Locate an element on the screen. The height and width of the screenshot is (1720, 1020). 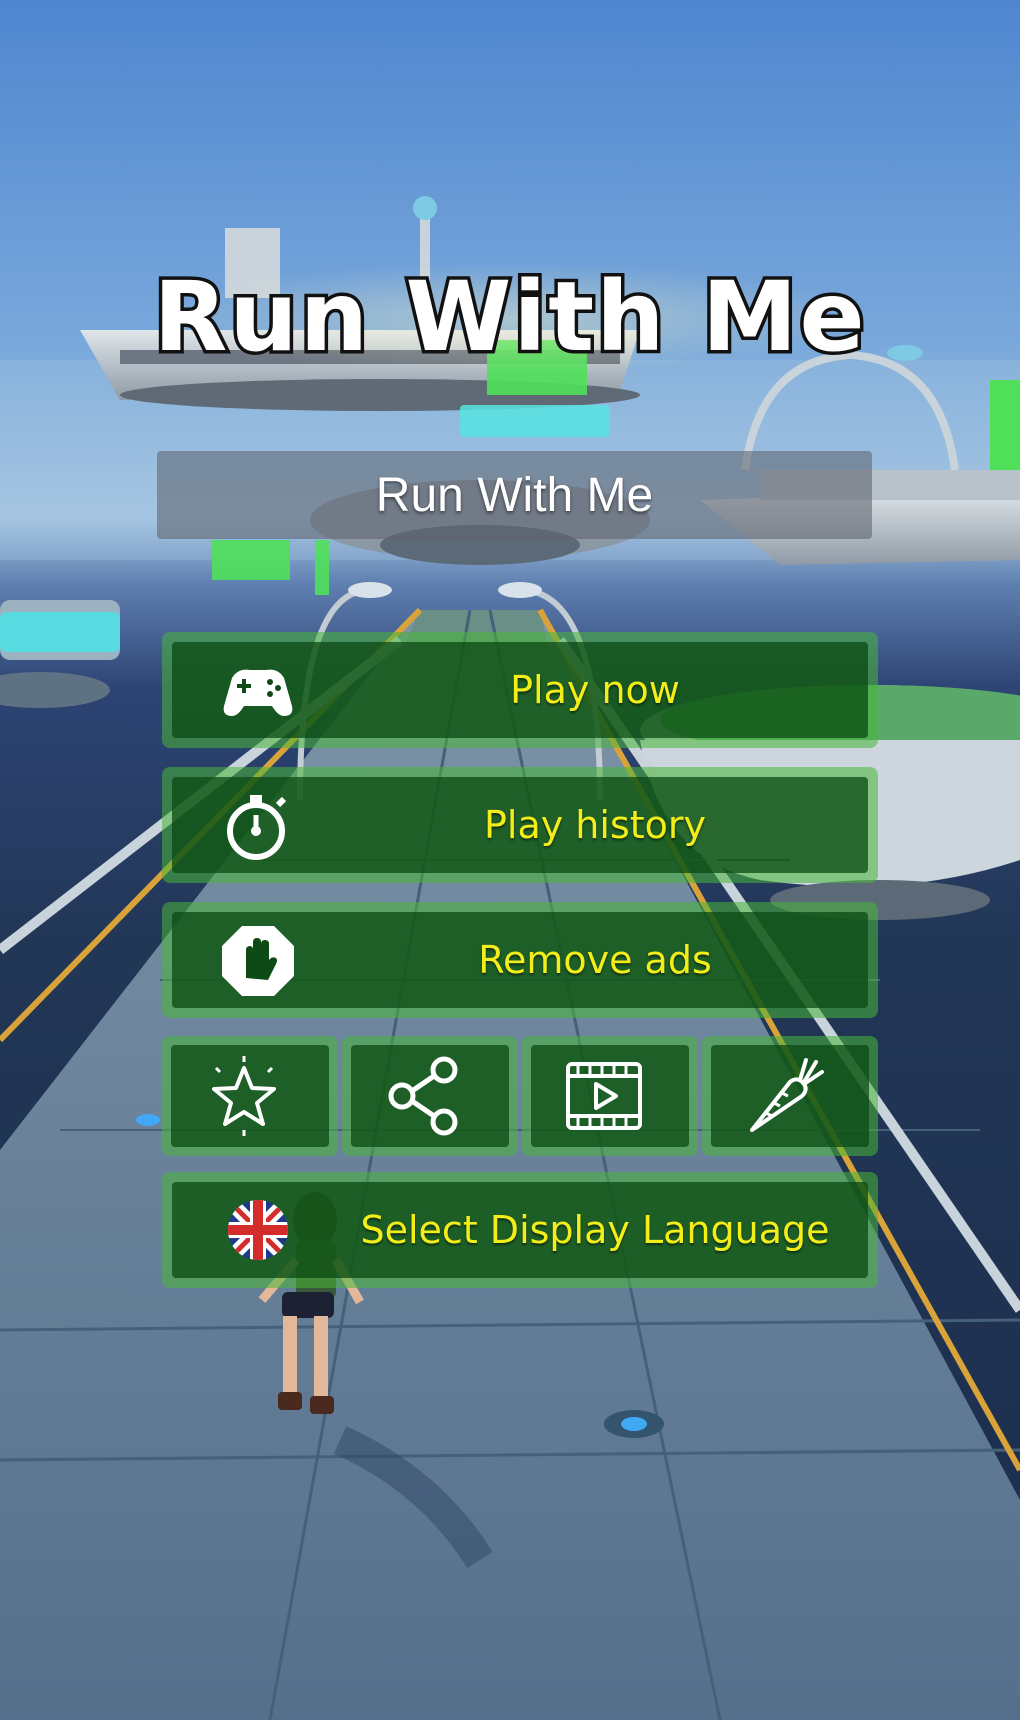
carrot-button is located at coordinates (790, 1096).